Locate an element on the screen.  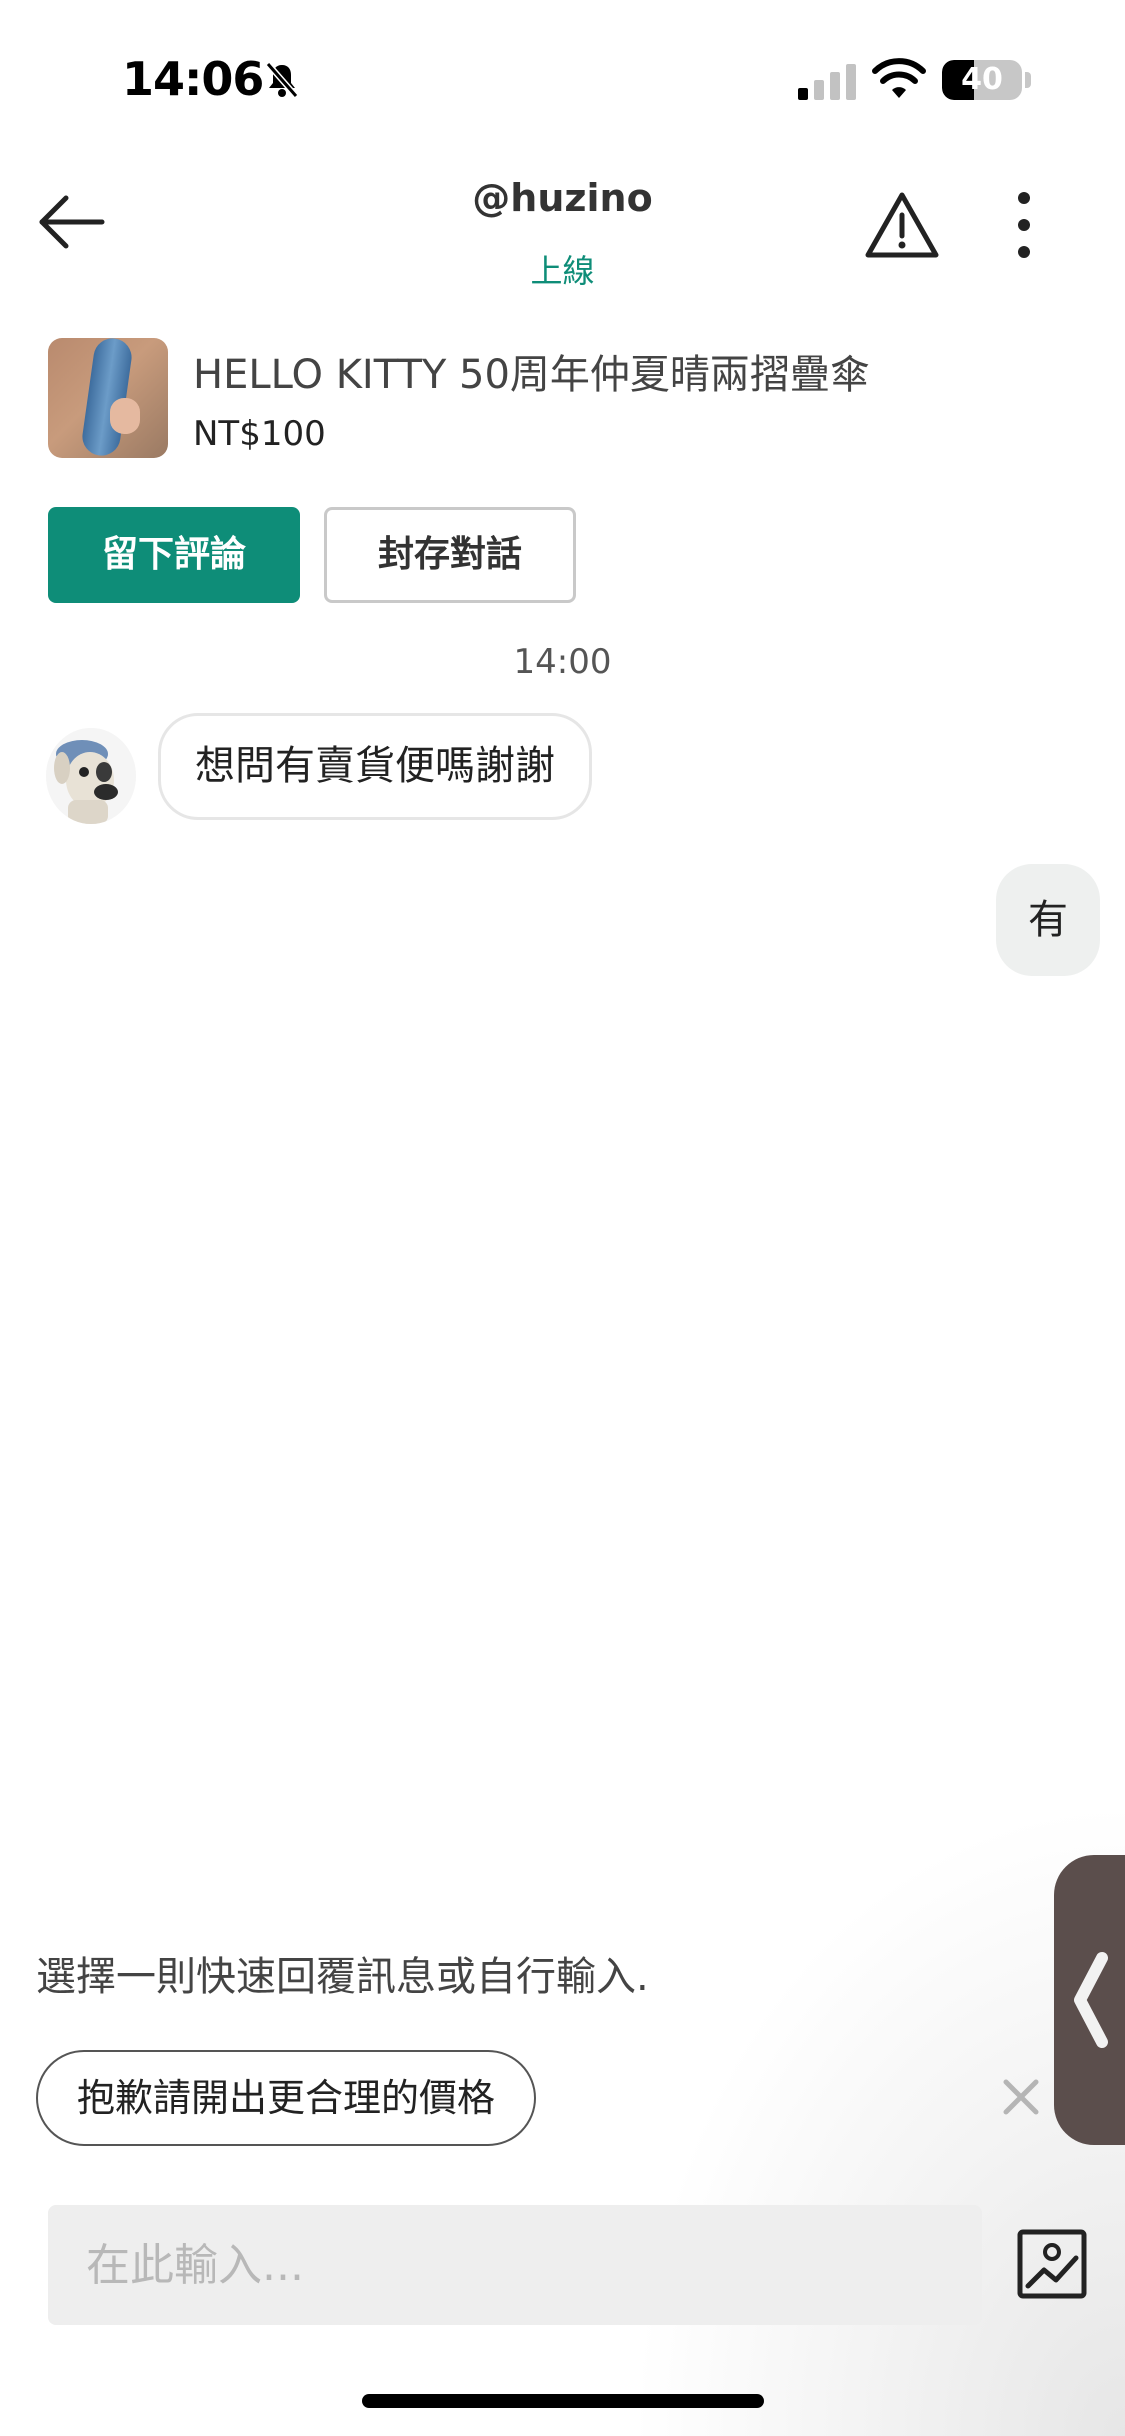
wifi-icon is located at coordinates (899, 78).